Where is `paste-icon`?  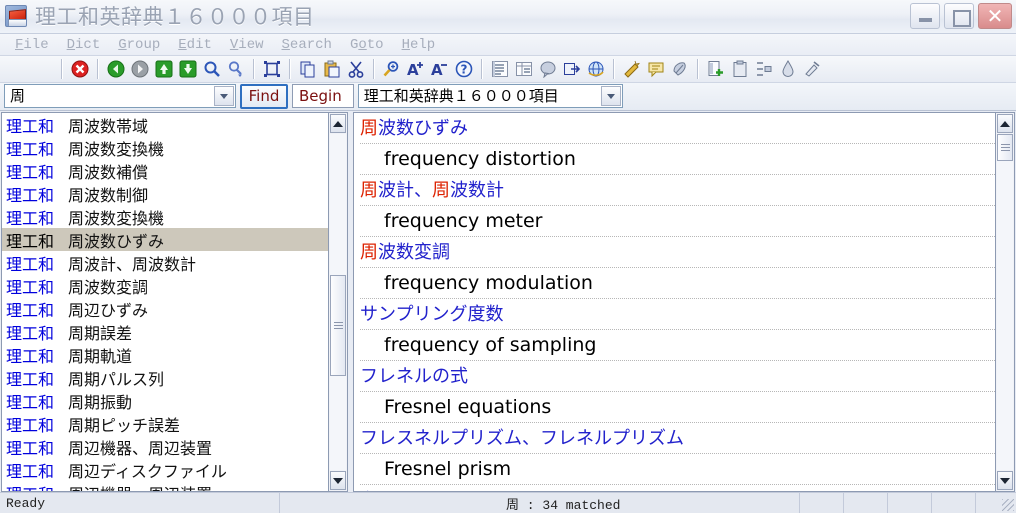 paste-icon is located at coordinates (332, 69).